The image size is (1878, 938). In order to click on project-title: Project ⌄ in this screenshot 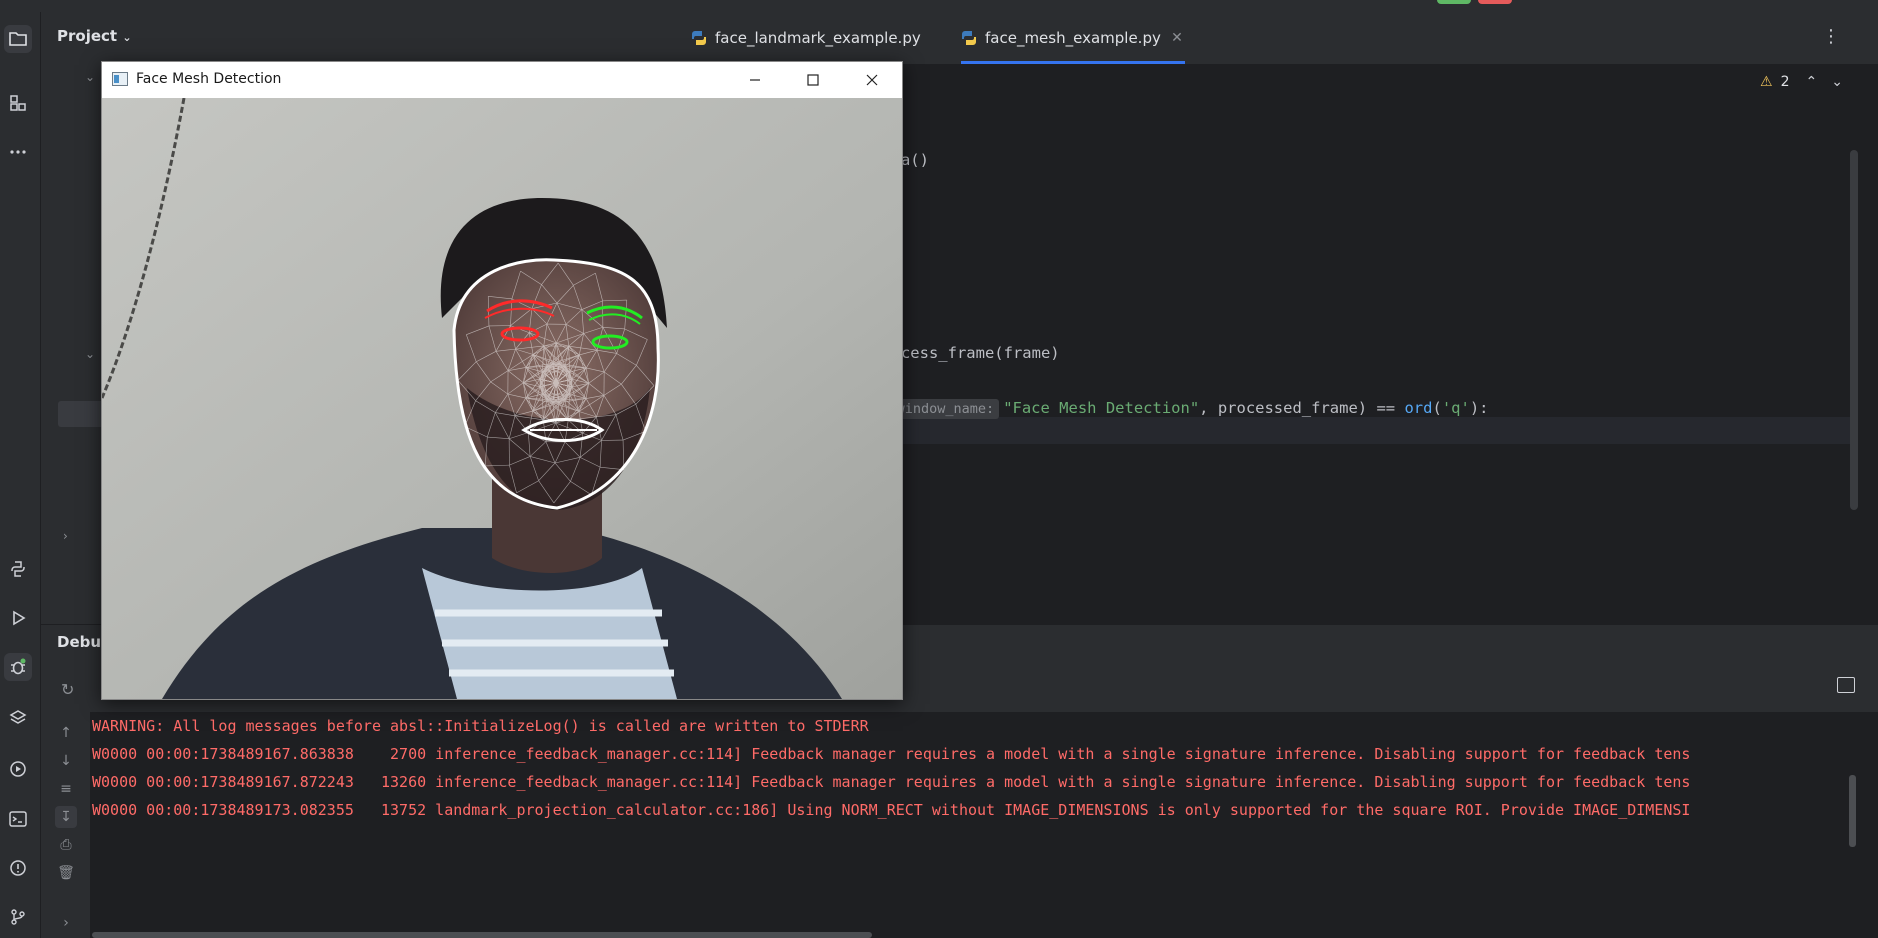, I will do `click(94, 36)`.